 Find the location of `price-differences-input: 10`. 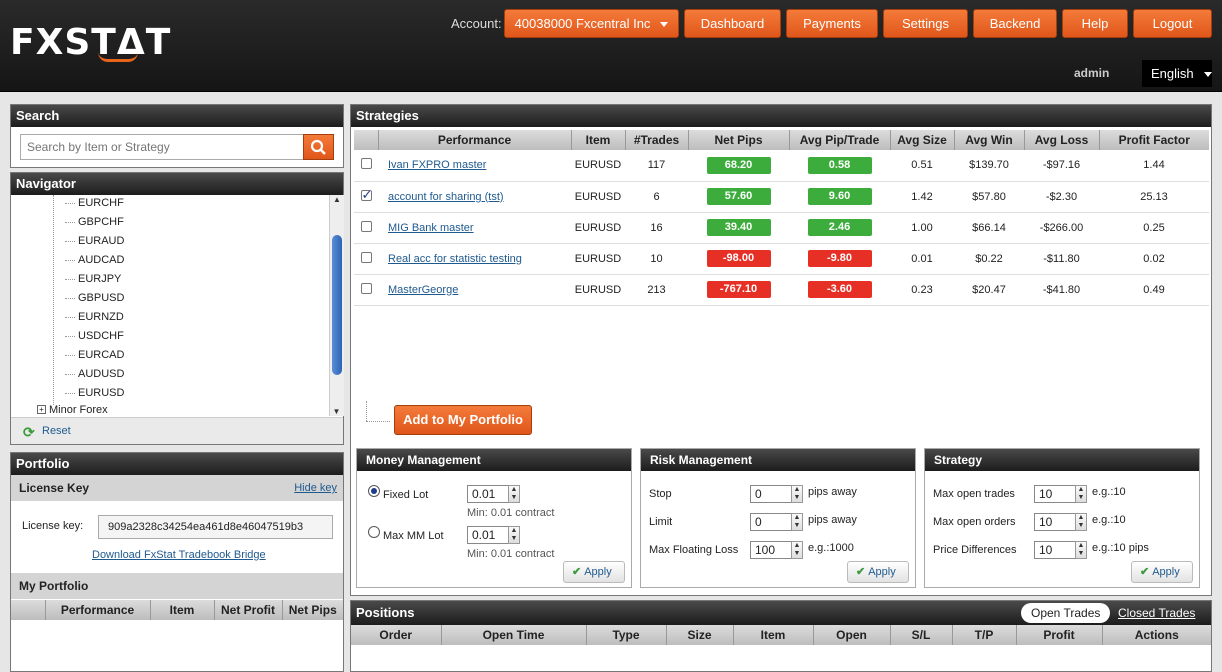

price-differences-input: 10 is located at coordinates (1055, 550).